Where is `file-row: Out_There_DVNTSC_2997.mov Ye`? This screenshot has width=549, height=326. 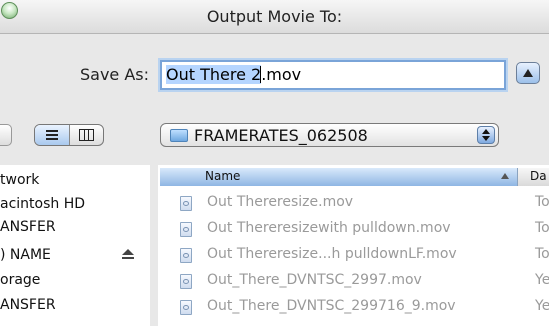
file-row: Out_There_DVNTSC_2997.mov Ye is located at coordinates (354, 281).